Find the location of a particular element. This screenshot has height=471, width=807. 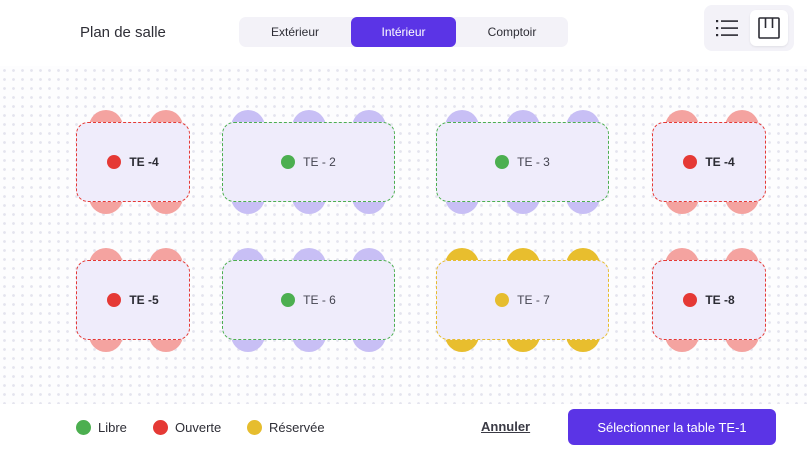

legend-reservee: Réservée is located at coordinates (286, 427).